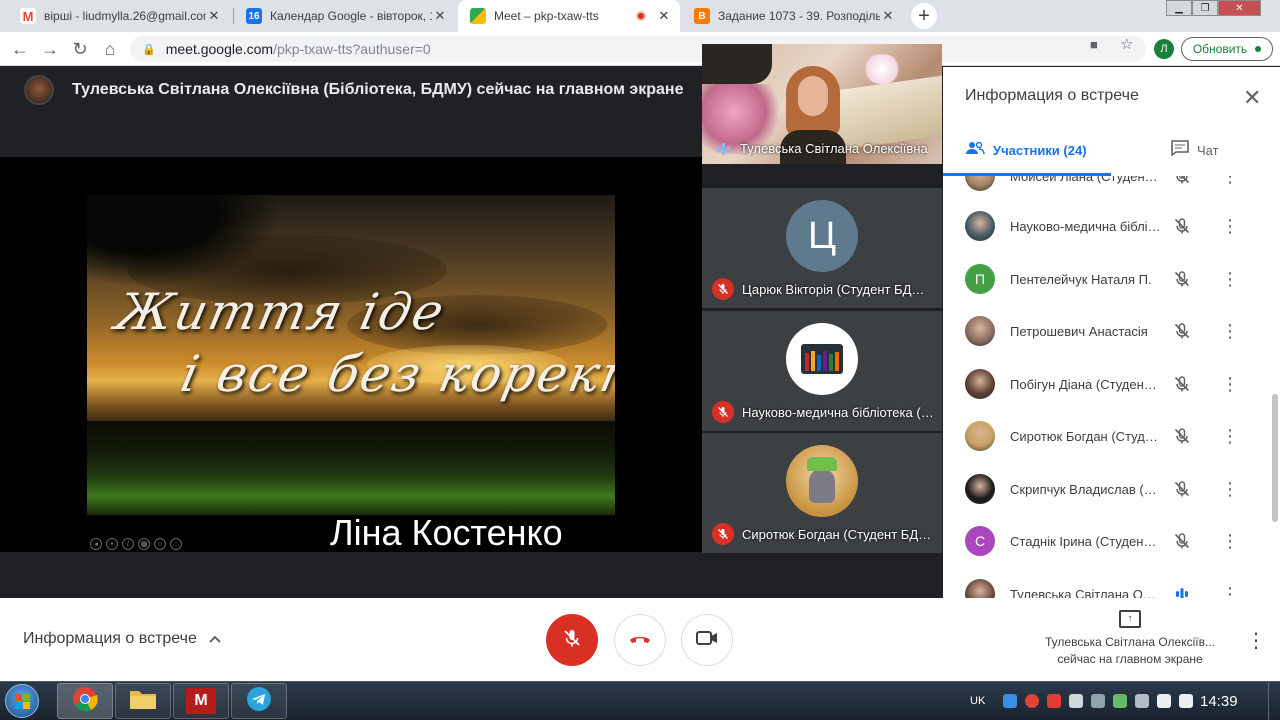 This screenshot has width=1280, height=720. I want to click on tab-meet: Meet – pkp-txaw-tts ✕, so click(569, 16).